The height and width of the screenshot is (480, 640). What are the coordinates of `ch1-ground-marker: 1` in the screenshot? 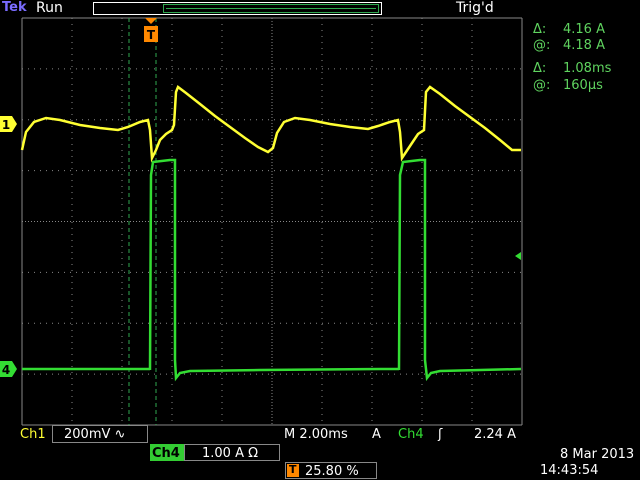 It's located at (8, 124).